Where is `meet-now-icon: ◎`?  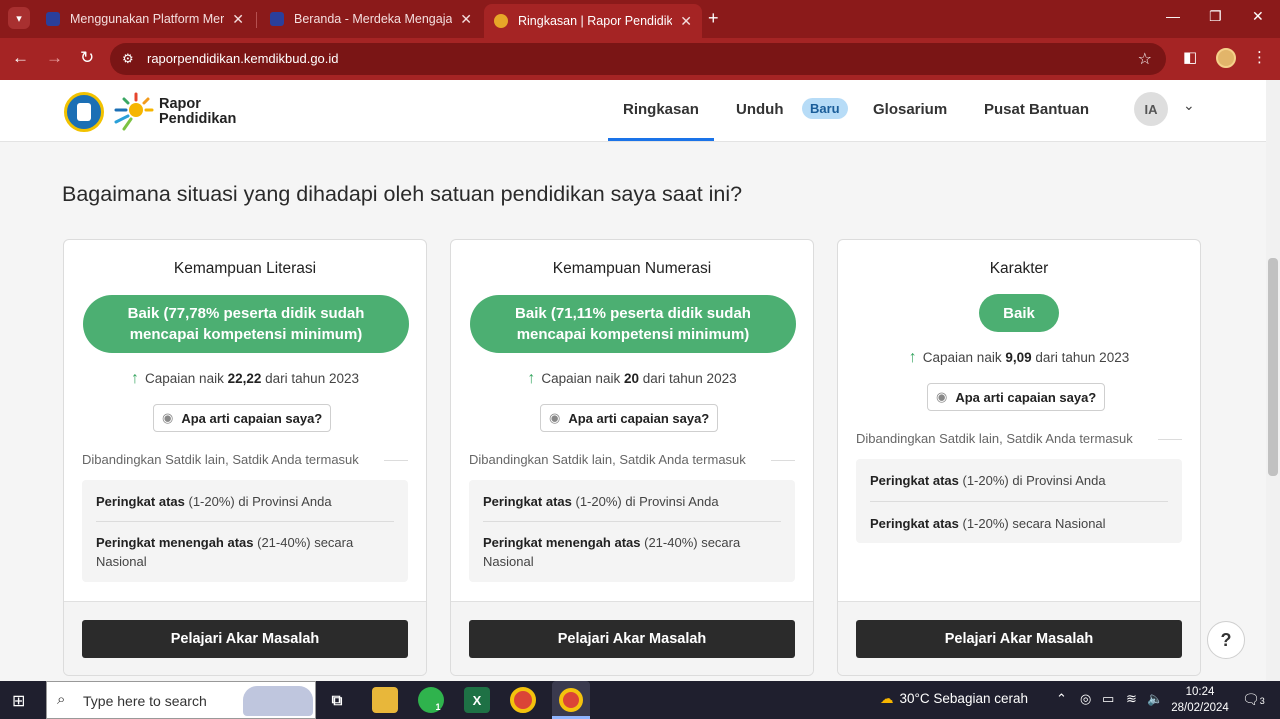 meet-now-icon: ◎ is located at coordinates (1085, 699).